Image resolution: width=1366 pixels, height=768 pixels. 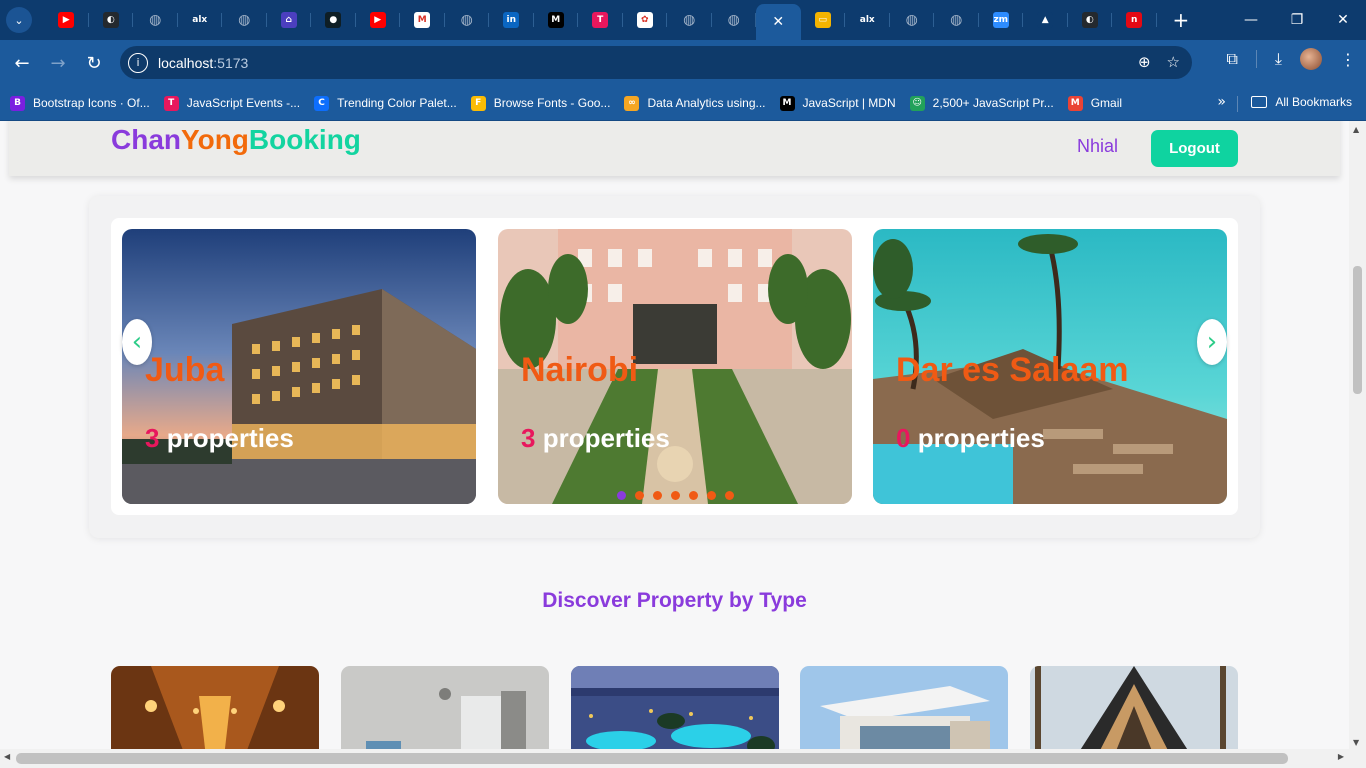 I want to click on browser-tab: in, so click(x=511, y=20).